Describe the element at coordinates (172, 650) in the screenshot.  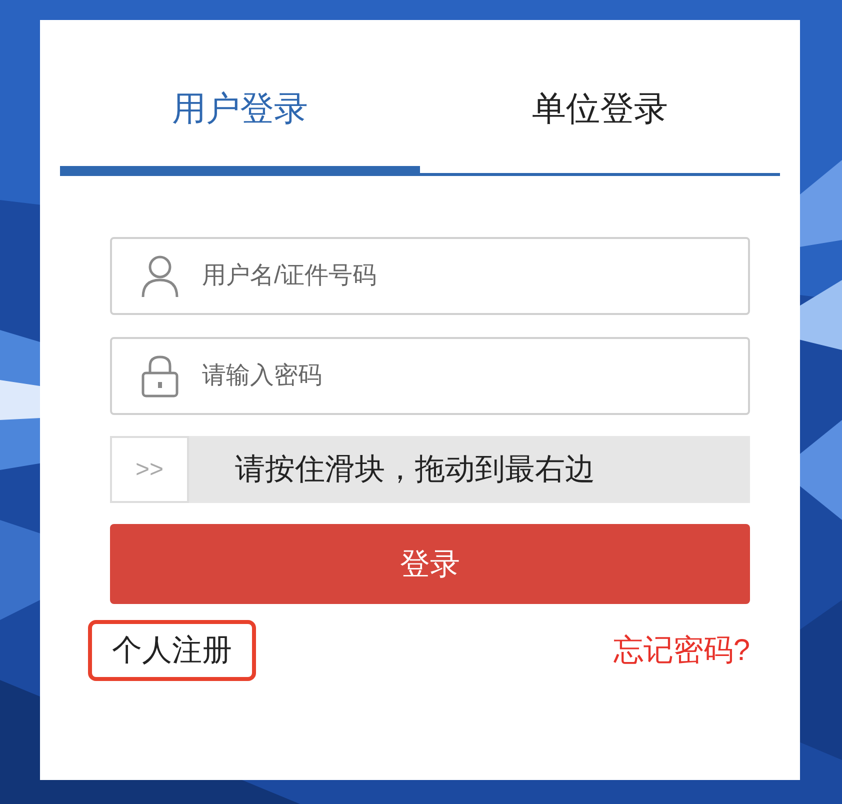
I see `register-link: 个人注册` at that location.